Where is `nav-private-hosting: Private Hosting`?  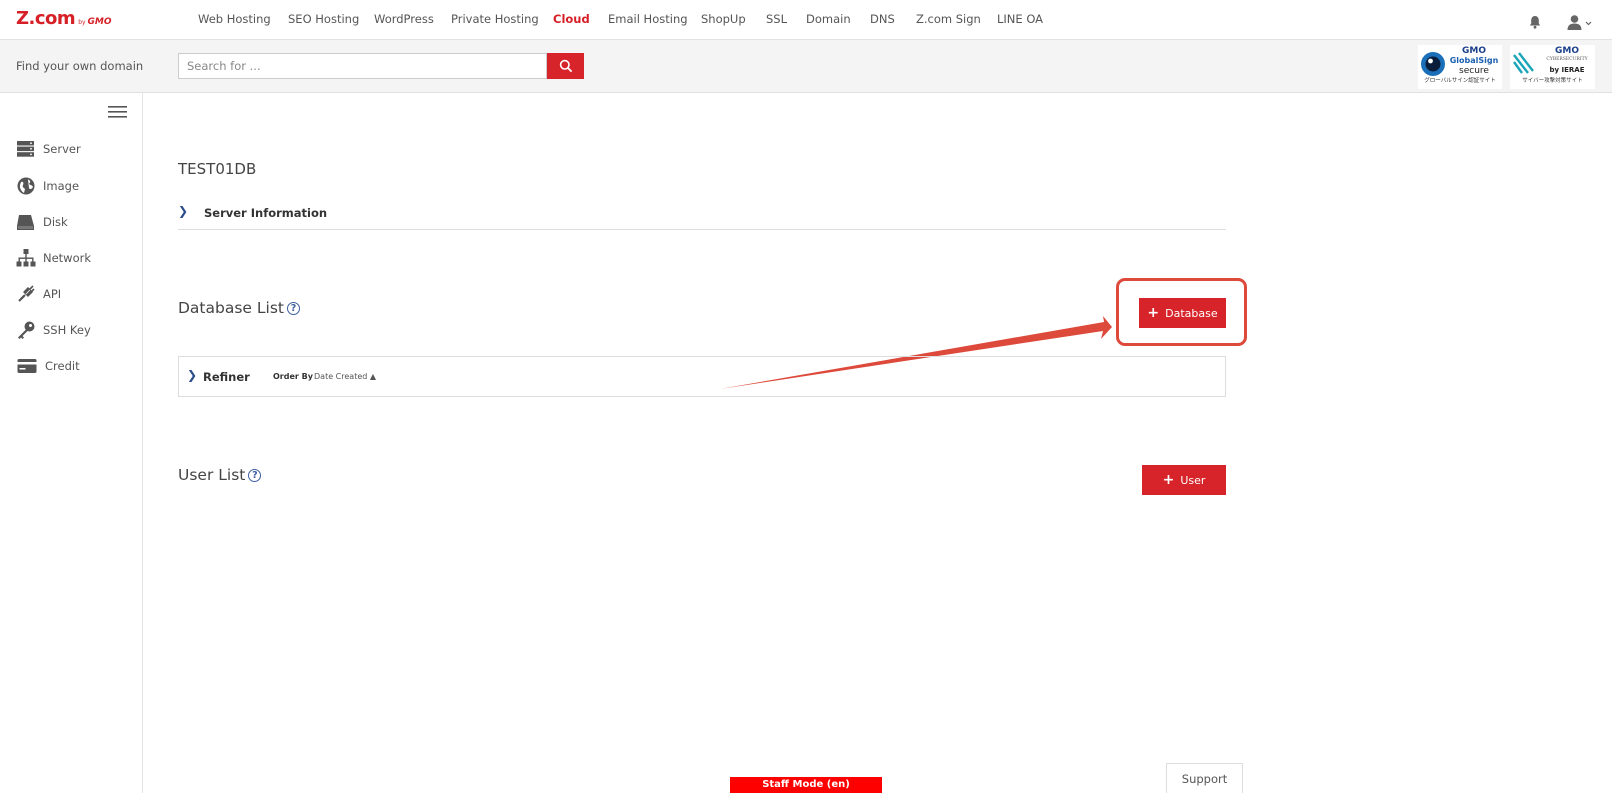
nav-private-hosting: Private Hosting is located at coordinates (495, 19).